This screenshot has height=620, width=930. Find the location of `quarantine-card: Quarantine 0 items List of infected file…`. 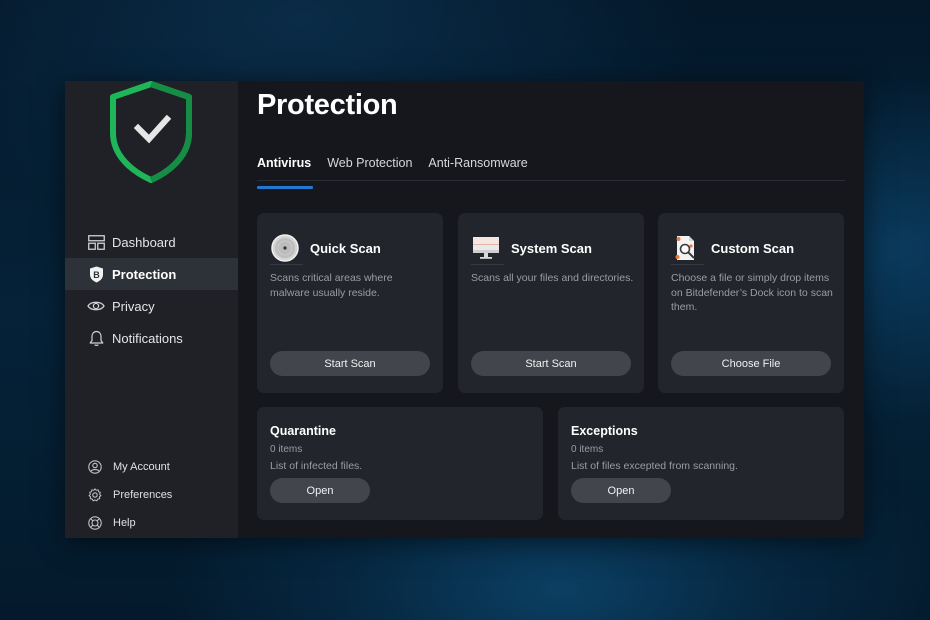

quarantine-card: Quarantine 0 items List of infected file… is located at coordinates (400, 463).